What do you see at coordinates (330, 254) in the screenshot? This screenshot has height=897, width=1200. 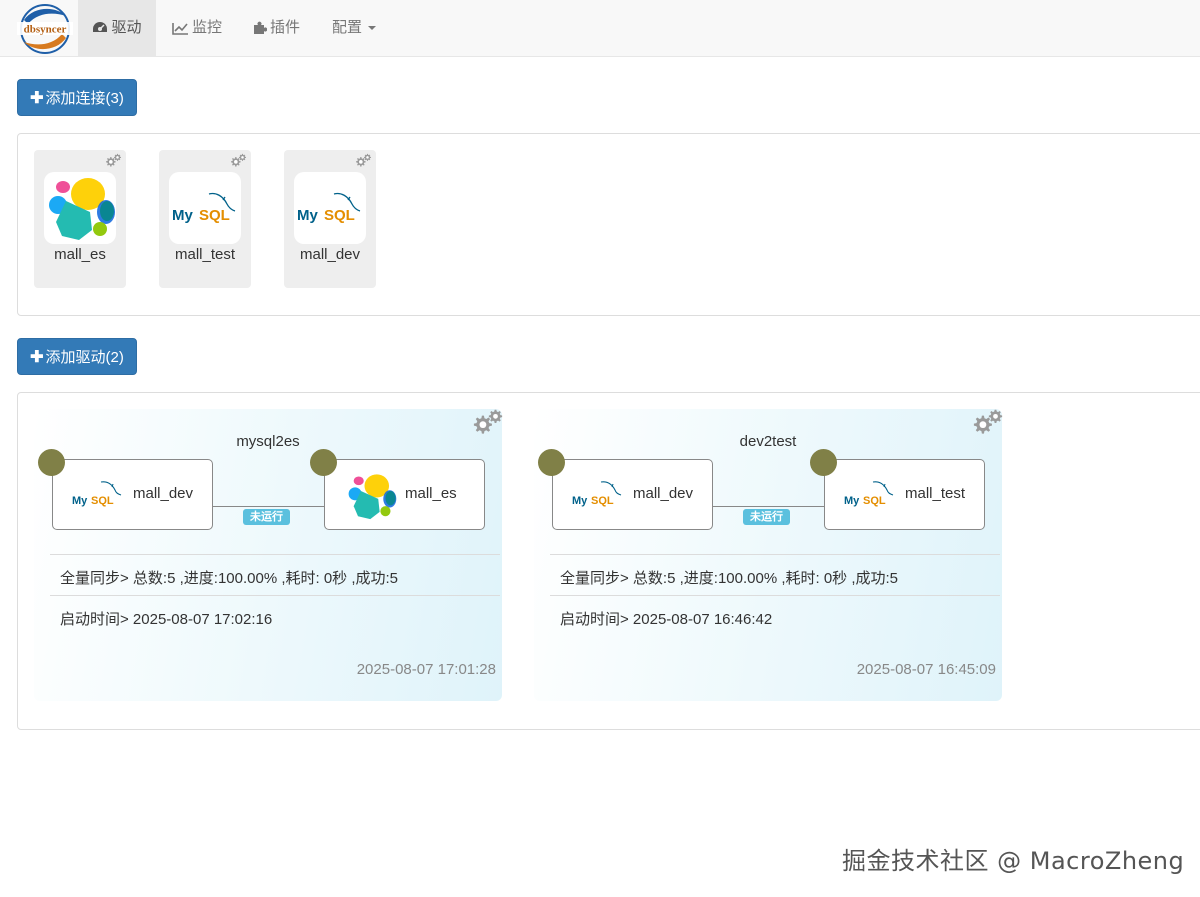 I see `connection-name: mall_dev` at bounding box center [330, 254].